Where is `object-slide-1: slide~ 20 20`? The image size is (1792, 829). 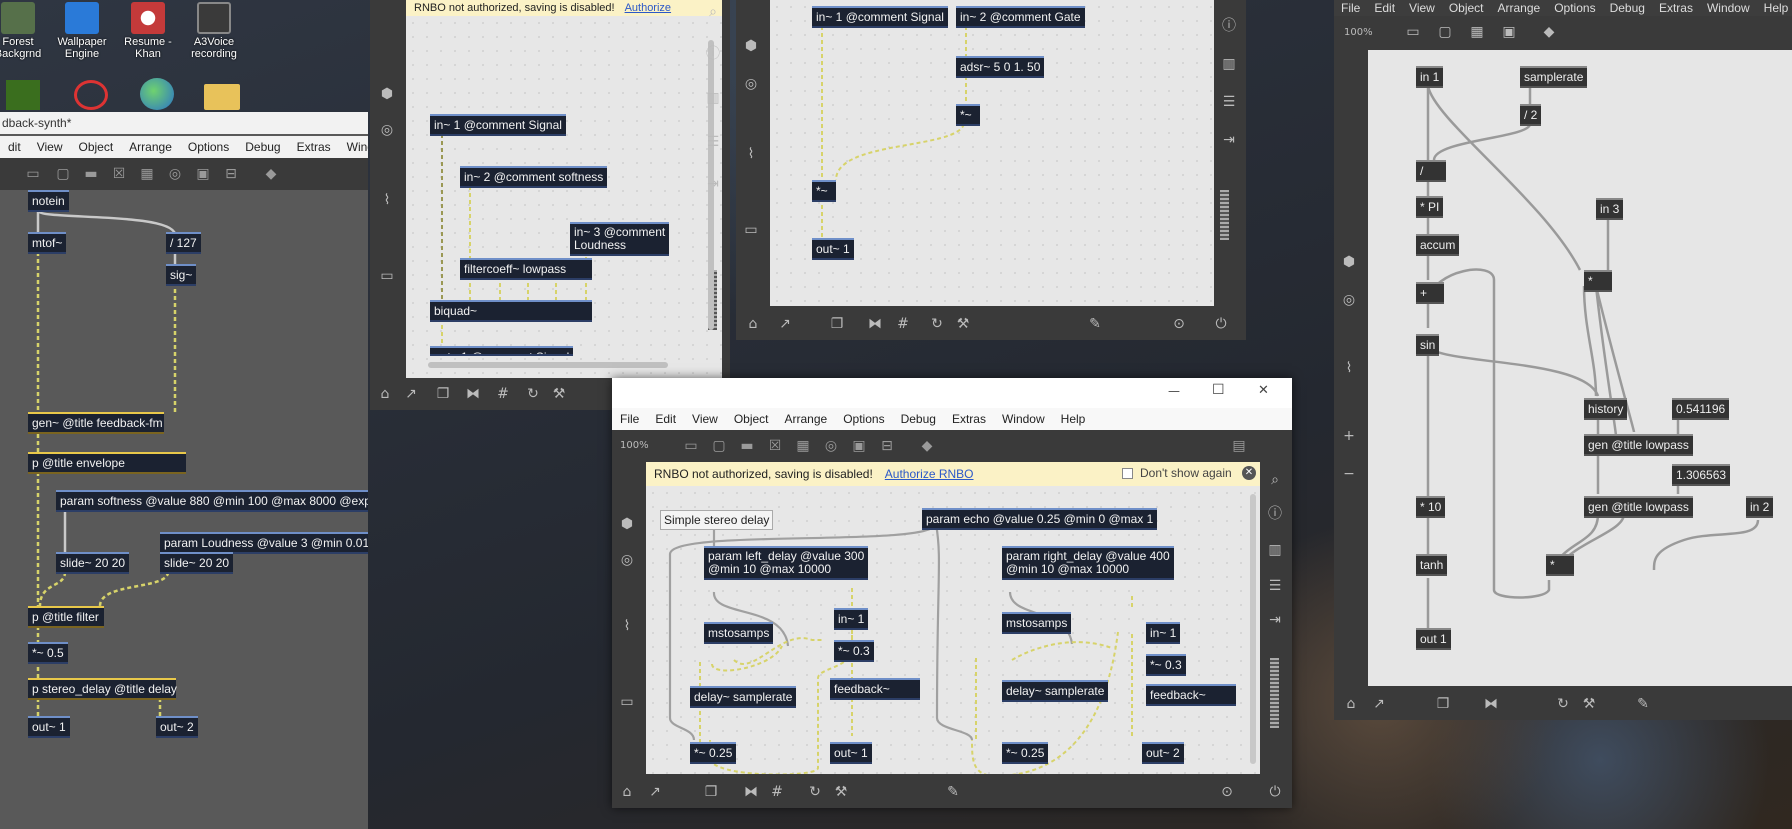
object-slide-1: slide~ 20 20 is located at coordinates (93, 563).